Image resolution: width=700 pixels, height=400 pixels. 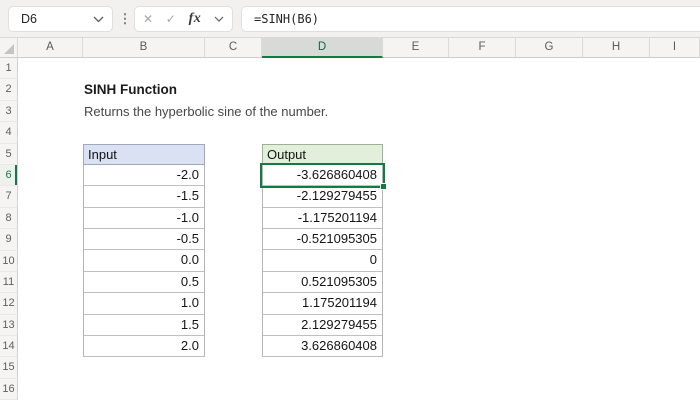 I want to click on input-header-cell: Input, so click(x=144, y=154).